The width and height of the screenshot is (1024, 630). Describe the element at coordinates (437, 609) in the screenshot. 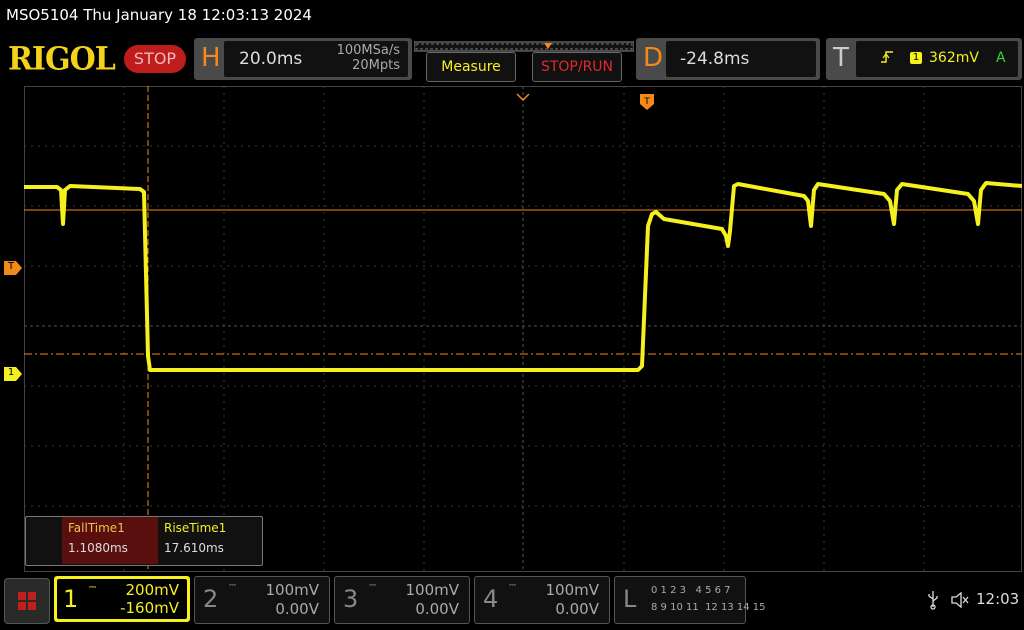

I see `channel3-offset: 0.00V` at that location.